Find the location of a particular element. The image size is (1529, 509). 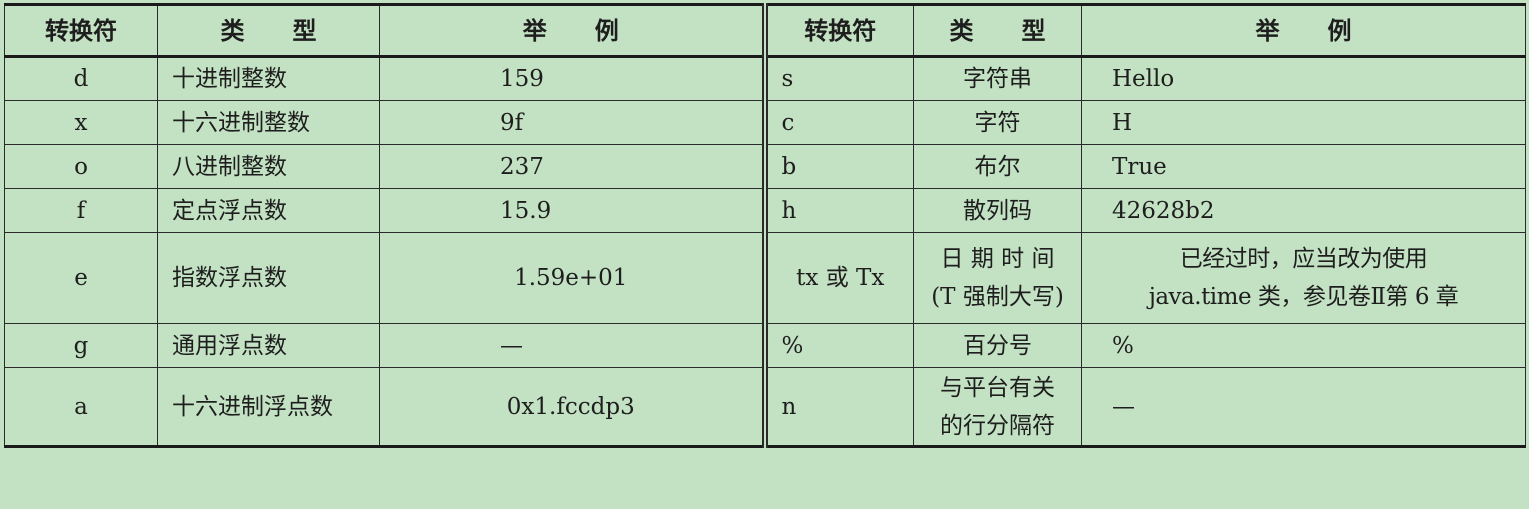

type-cell: 定点浮点数 is located at coordinates (268, 210).